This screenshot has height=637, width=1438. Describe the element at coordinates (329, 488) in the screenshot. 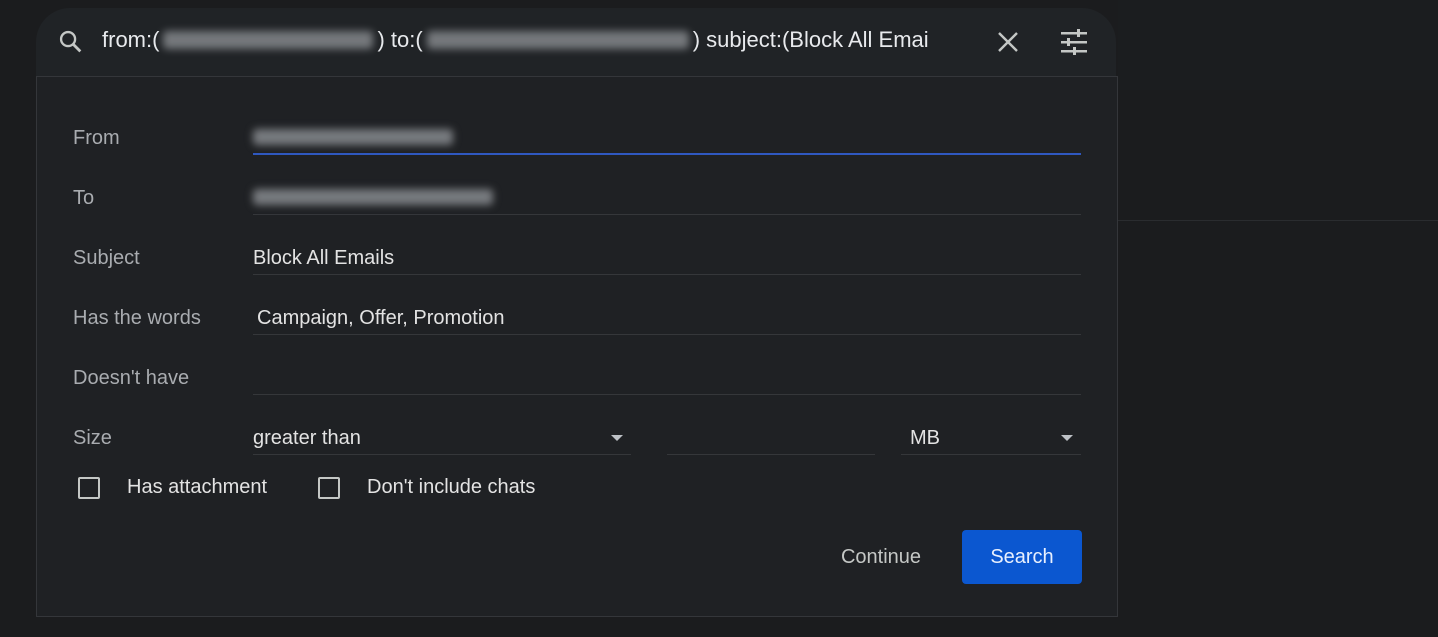

I see `dont-include-chats-checkbox` at that location.